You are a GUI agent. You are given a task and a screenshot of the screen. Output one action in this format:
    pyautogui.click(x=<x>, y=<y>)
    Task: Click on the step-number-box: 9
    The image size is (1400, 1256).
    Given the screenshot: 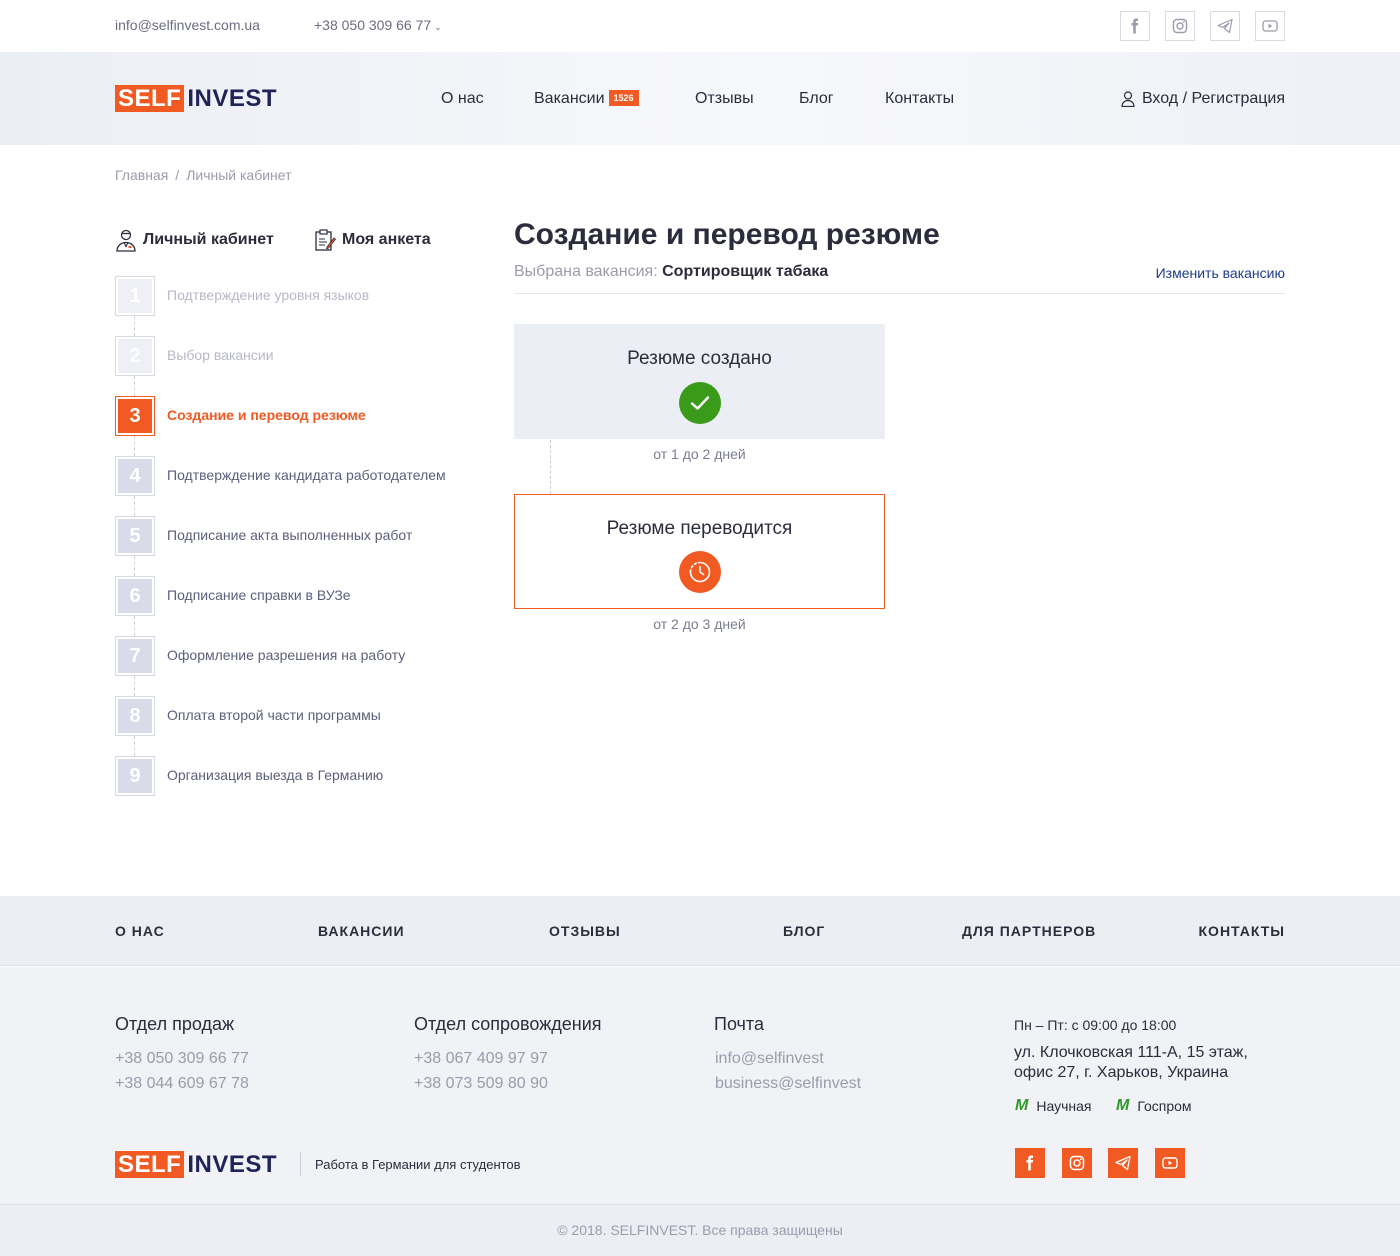 What is the action you would take?
    pyautogui.click(x=135, y=776)
    